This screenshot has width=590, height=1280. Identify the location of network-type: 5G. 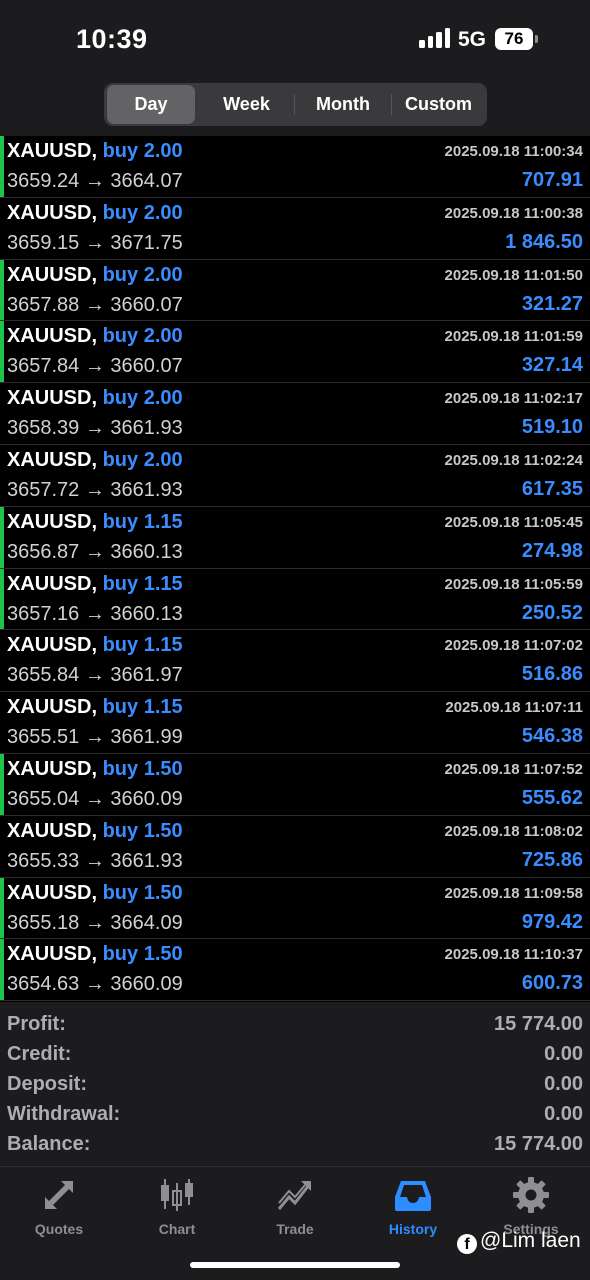
(472, 39).